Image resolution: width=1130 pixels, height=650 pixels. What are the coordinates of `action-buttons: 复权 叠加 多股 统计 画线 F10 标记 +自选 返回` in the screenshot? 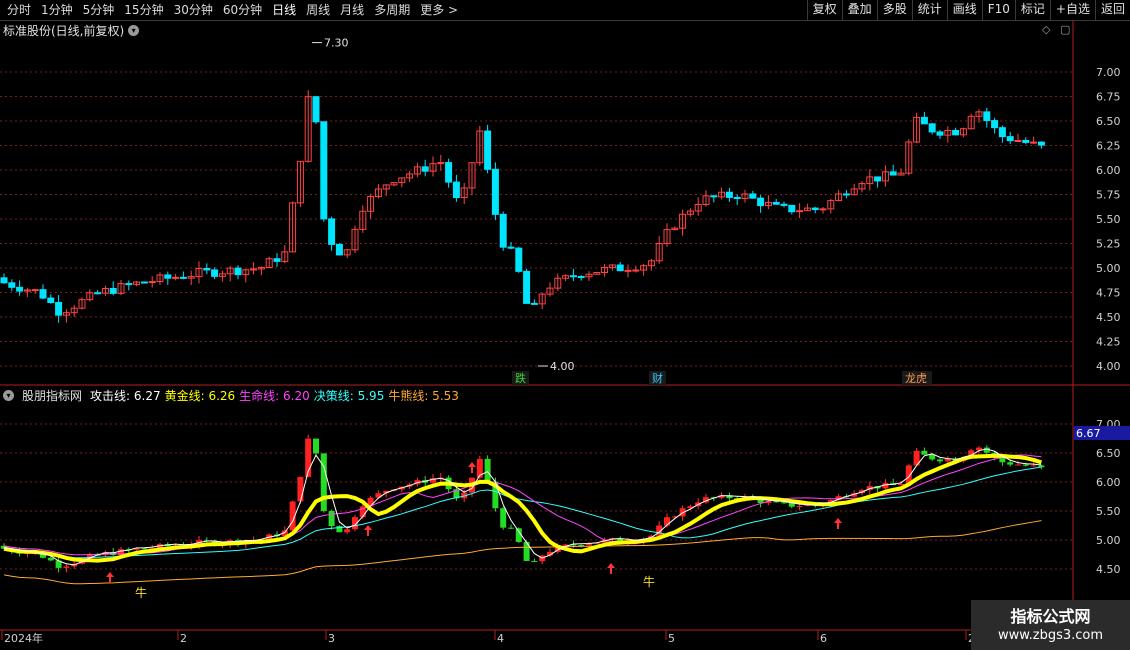 It's located at (968, 10).